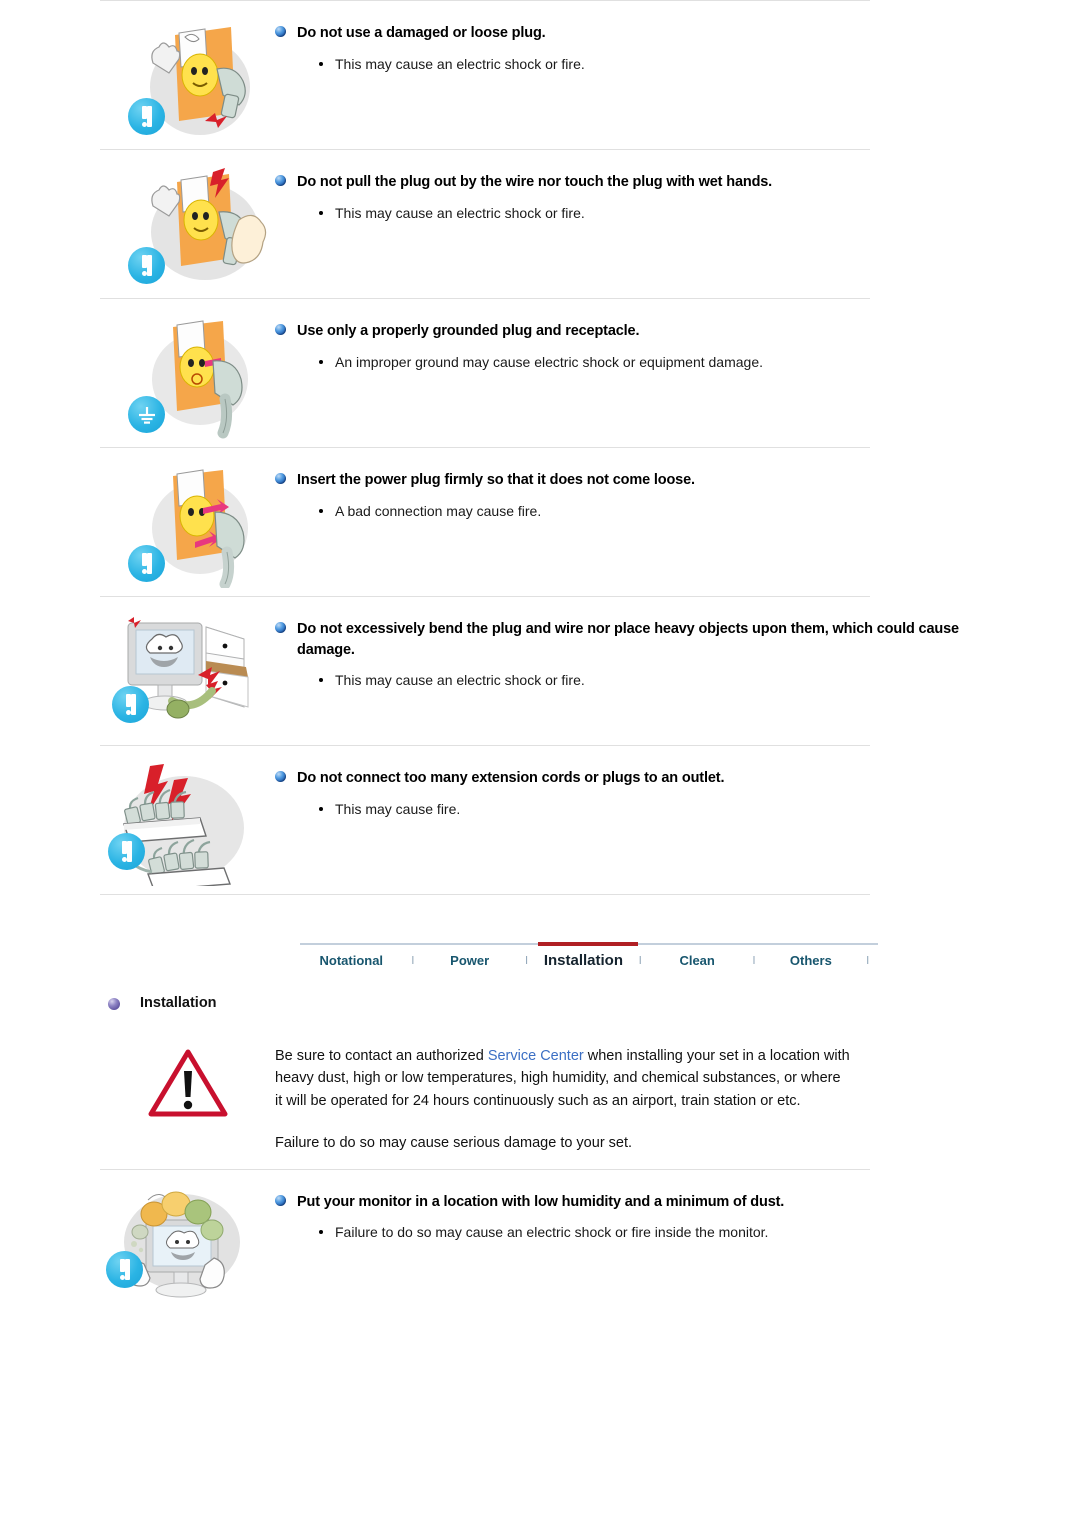 The height and width of the screenshot is (1527, 1080). What do you see at coordinates (187, 526) in the screenshot?
I see `figure-firm-plug` at bounding box center [187, 526].